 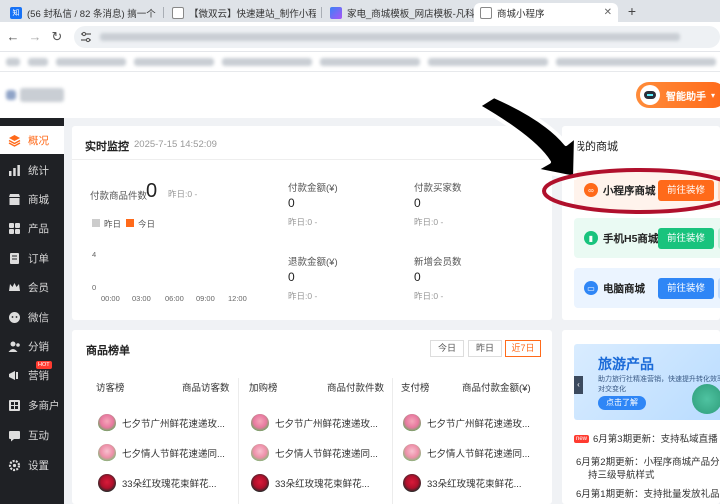 I want to click on news-item: 6月第3期更新：支持私域直播, so click(x=655, y=439).